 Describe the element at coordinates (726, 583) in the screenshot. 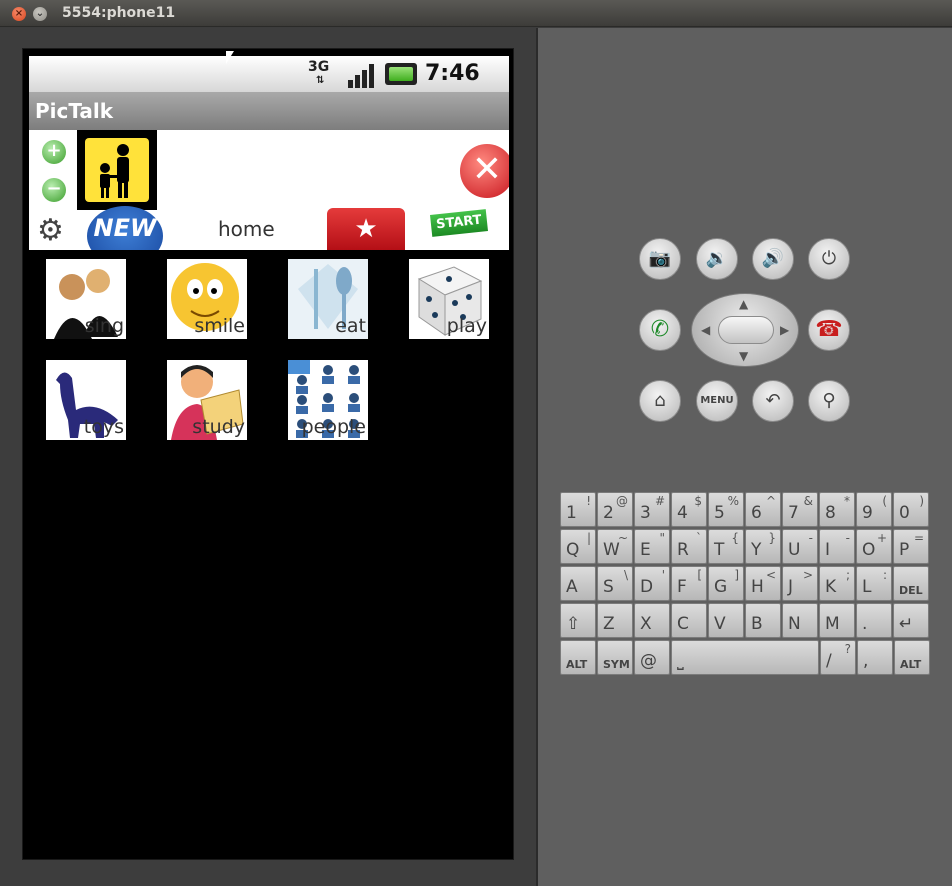

I see `key-G: G]` at that location.